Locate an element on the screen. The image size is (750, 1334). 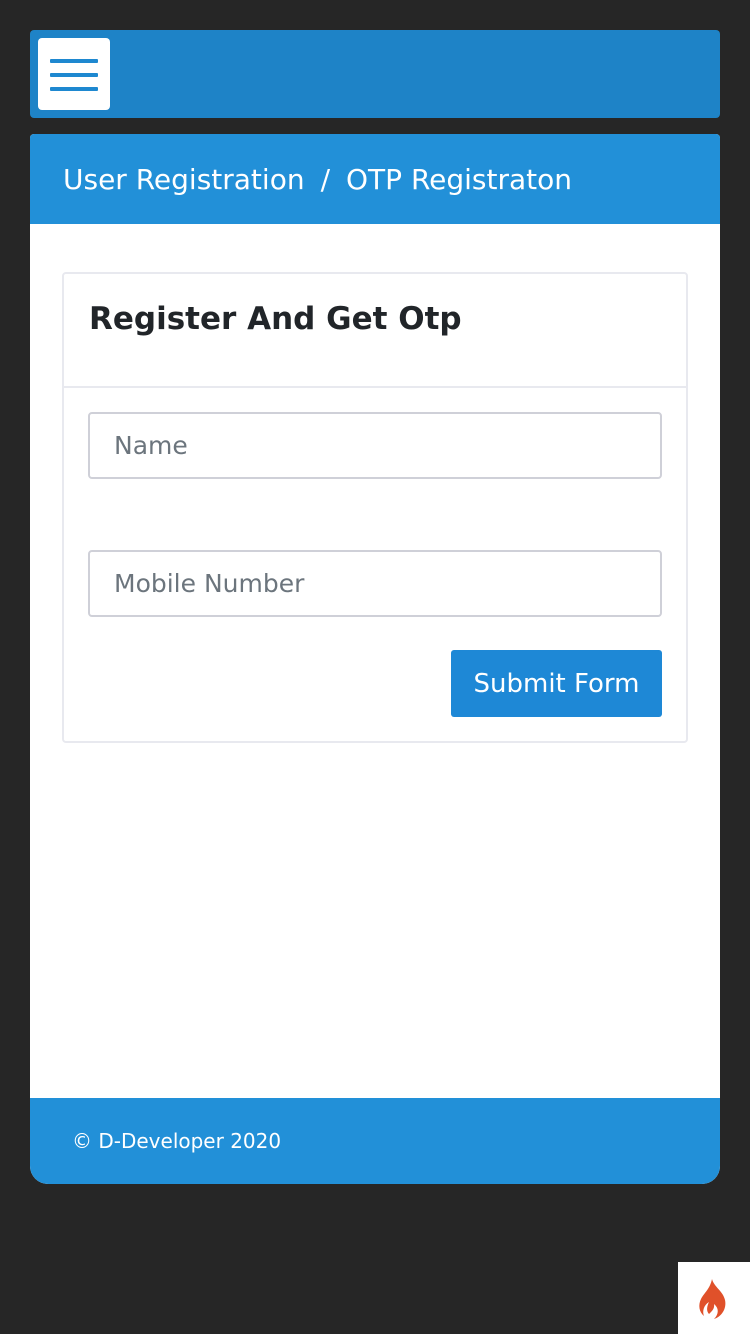
name-input is located at coordinates (375, 445).